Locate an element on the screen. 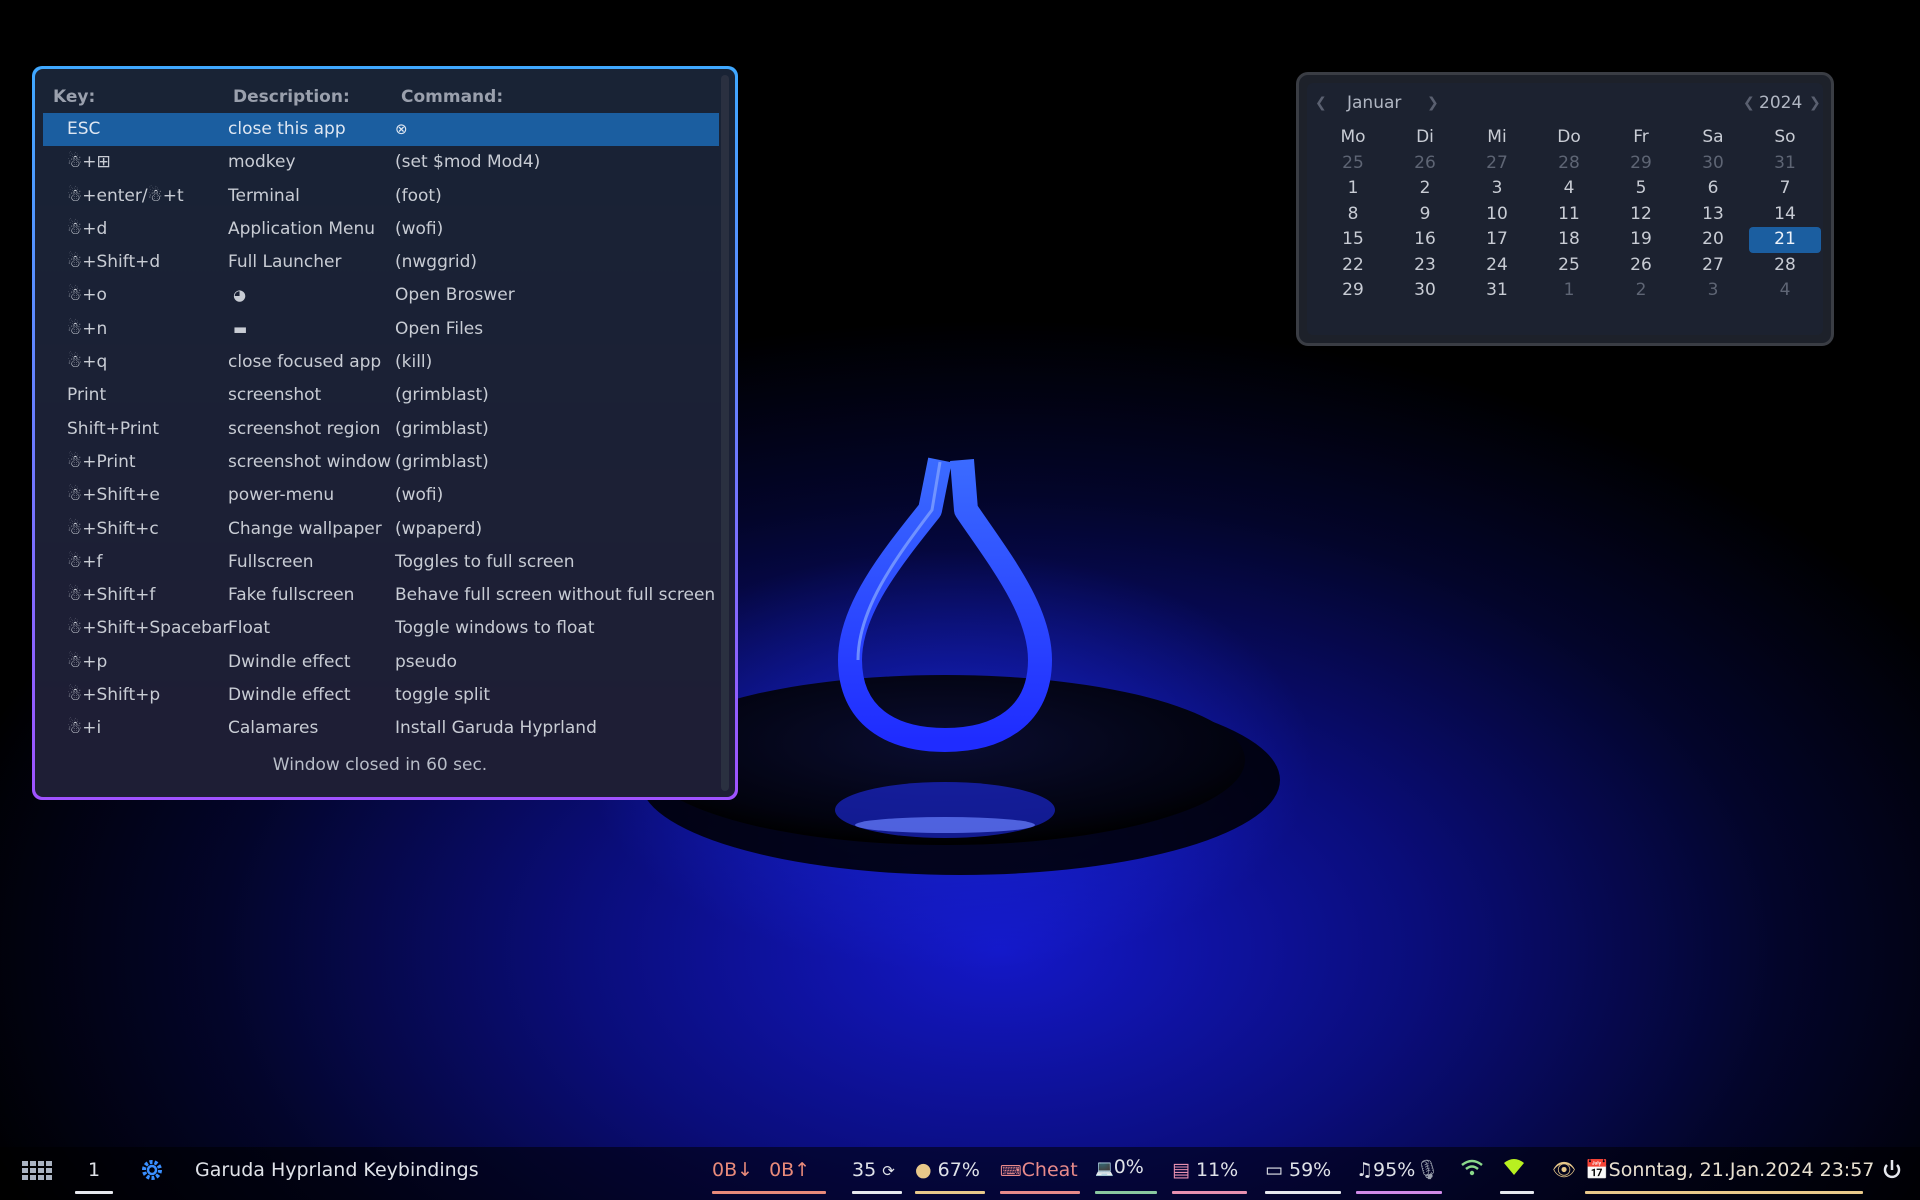 Image resolution: width=1920 pixels, height=1200 pixels. keybinding-description: Application Menu is located at coordinates (302, 228).